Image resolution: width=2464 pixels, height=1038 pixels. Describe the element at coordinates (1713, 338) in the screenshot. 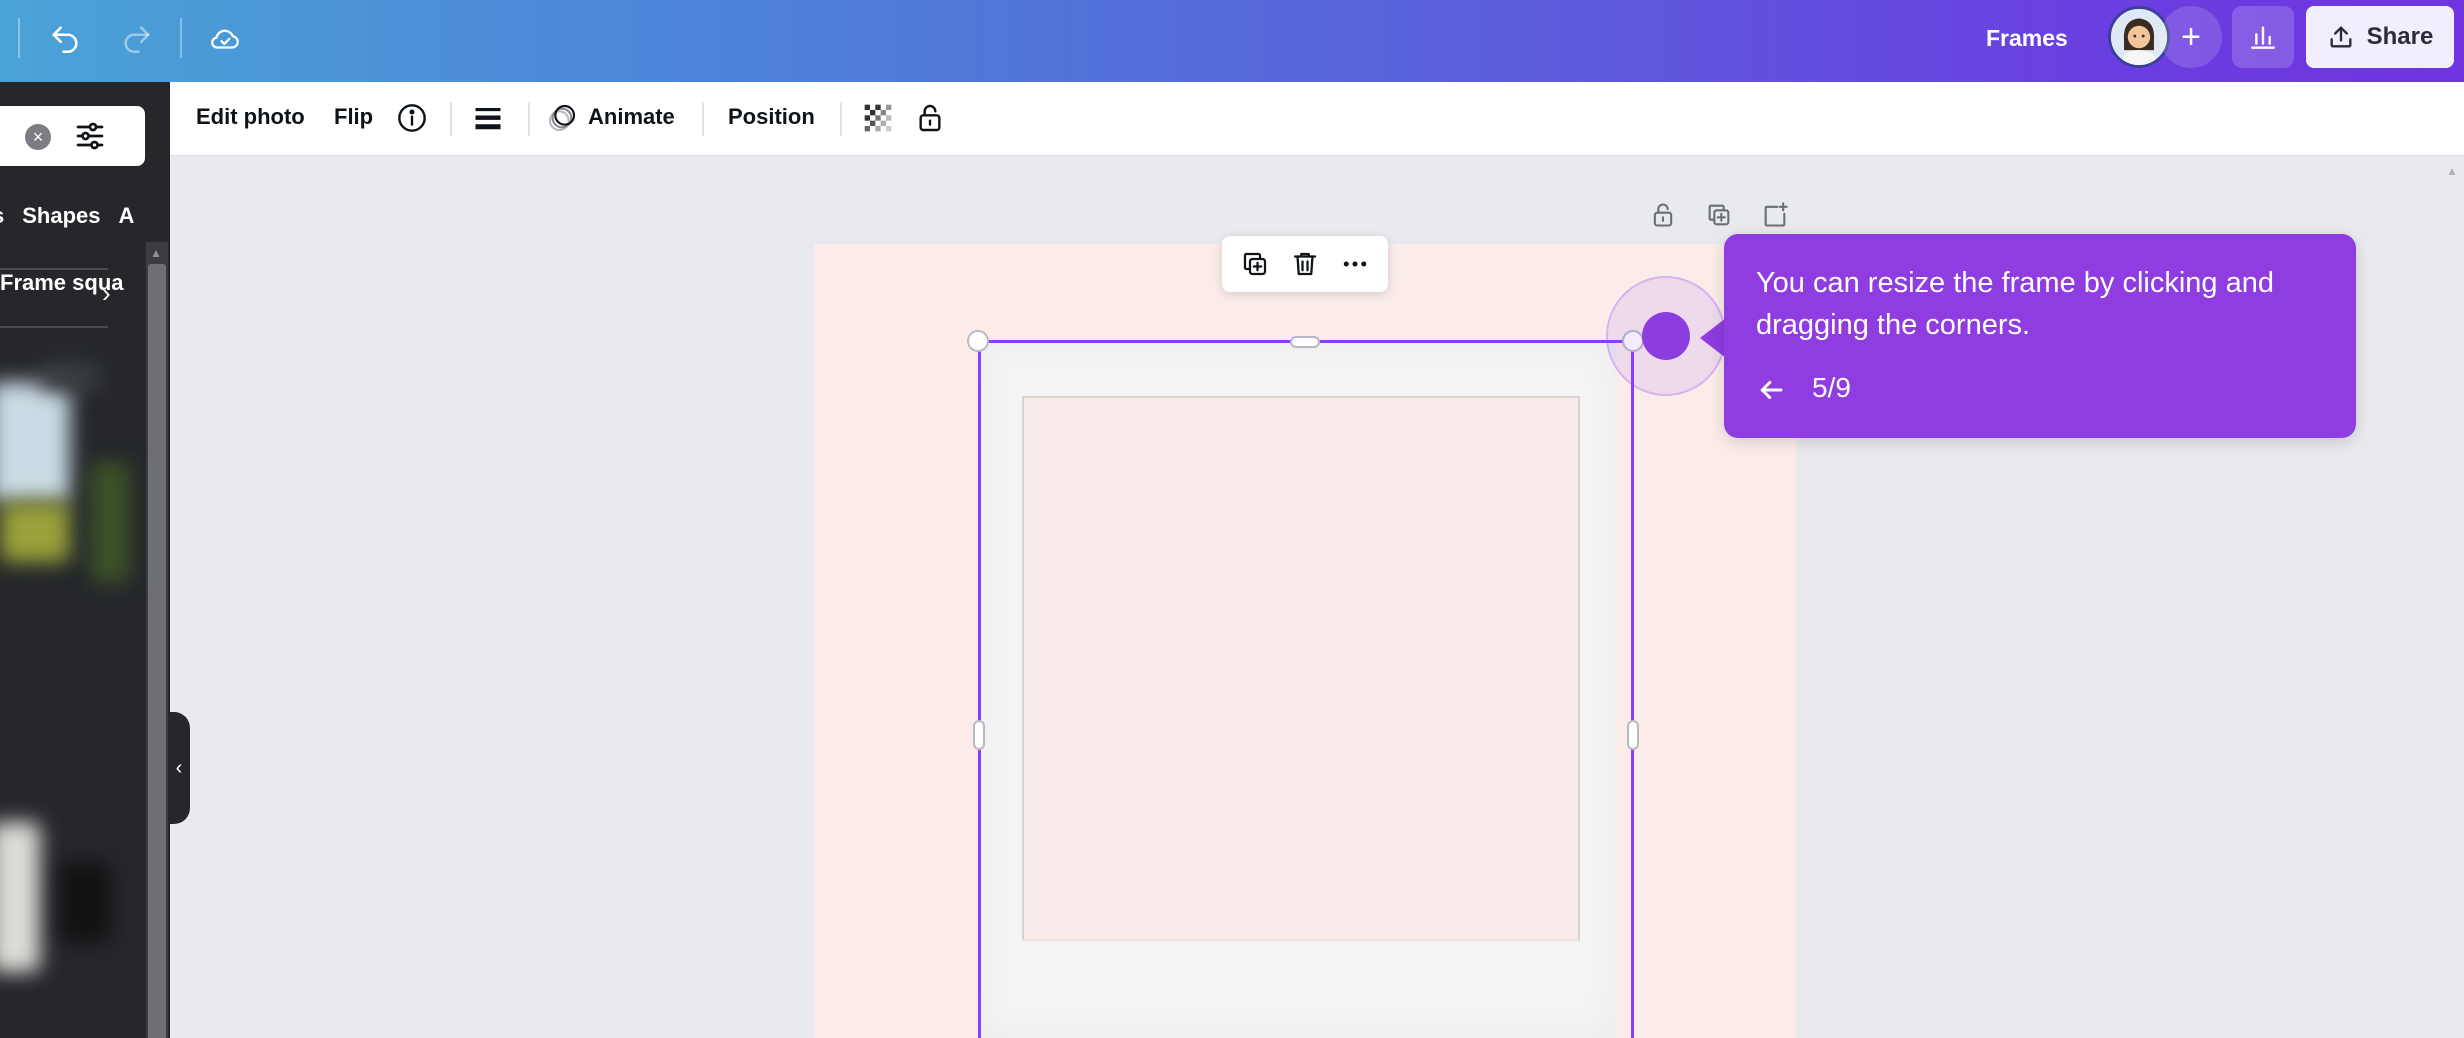

I see `tooltip-arrow` at that location.